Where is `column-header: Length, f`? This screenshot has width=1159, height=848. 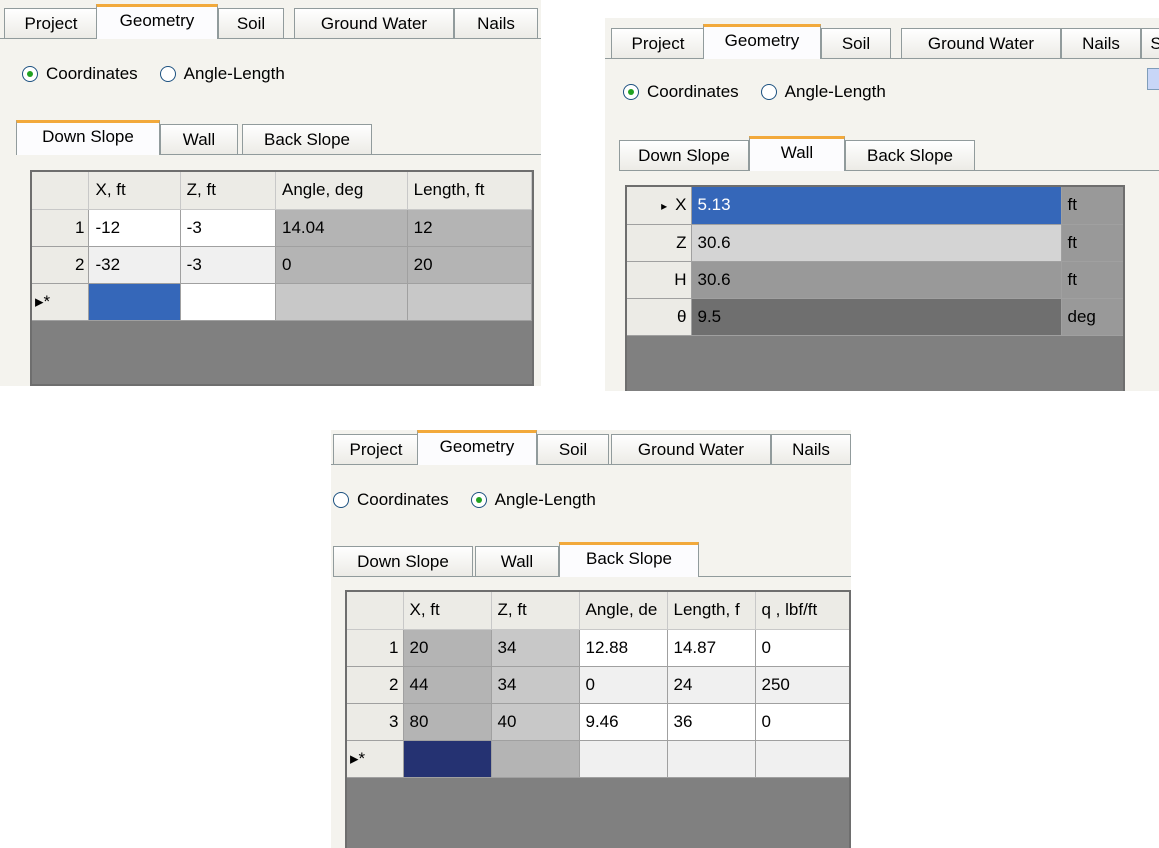
column-header: Length, f is located at coordinates (711, 611).